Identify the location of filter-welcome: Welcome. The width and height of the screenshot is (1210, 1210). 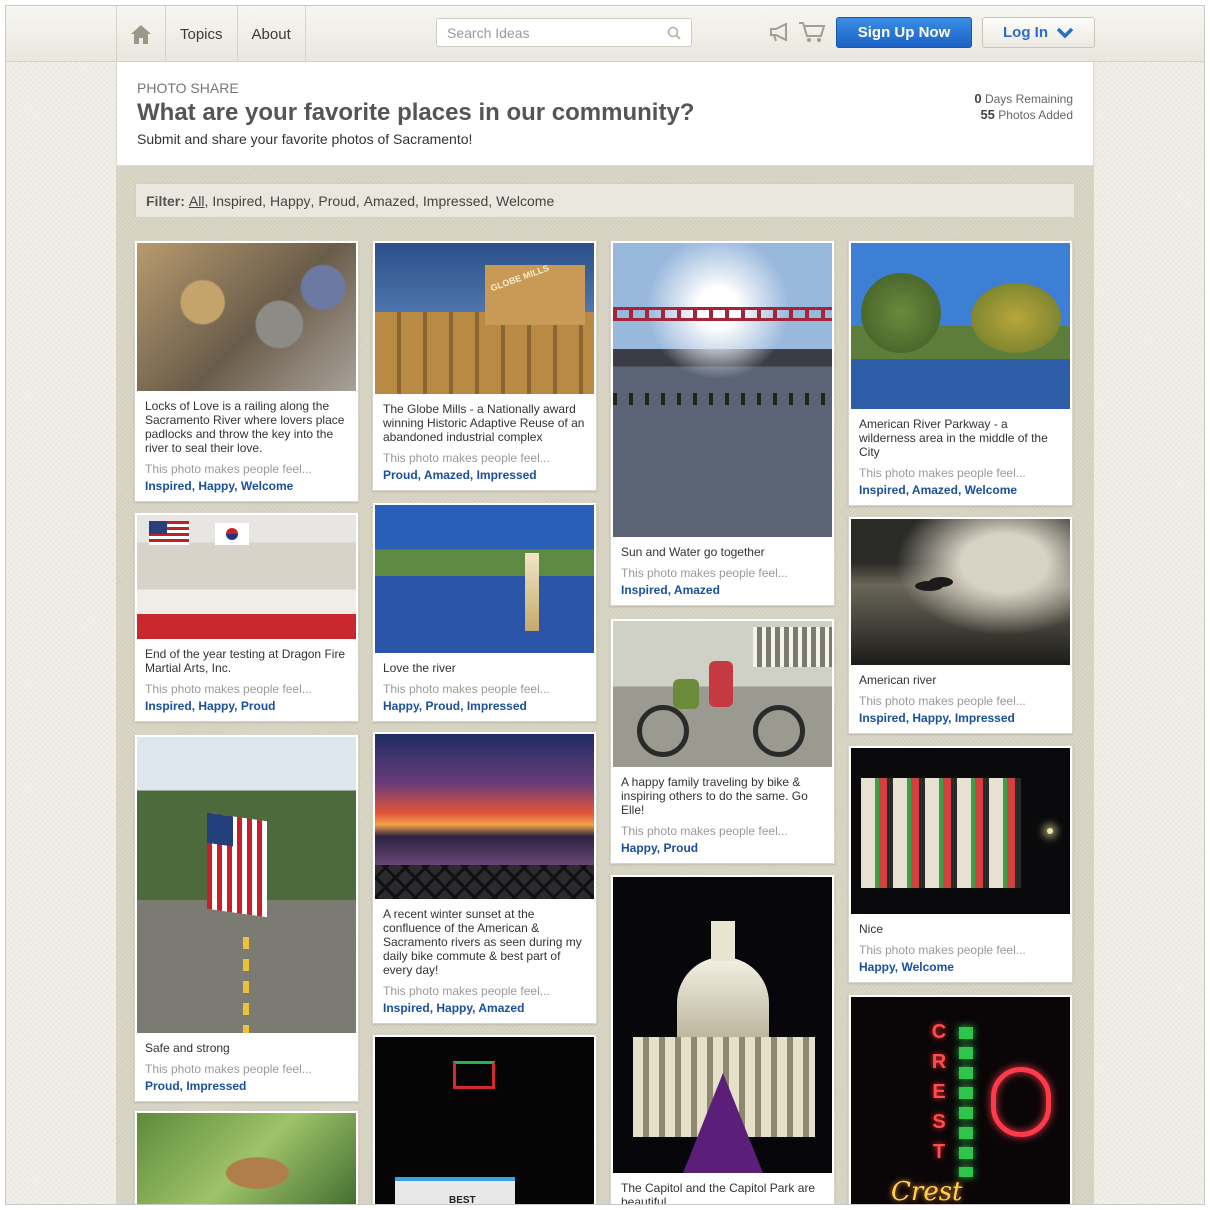
(525, 201).